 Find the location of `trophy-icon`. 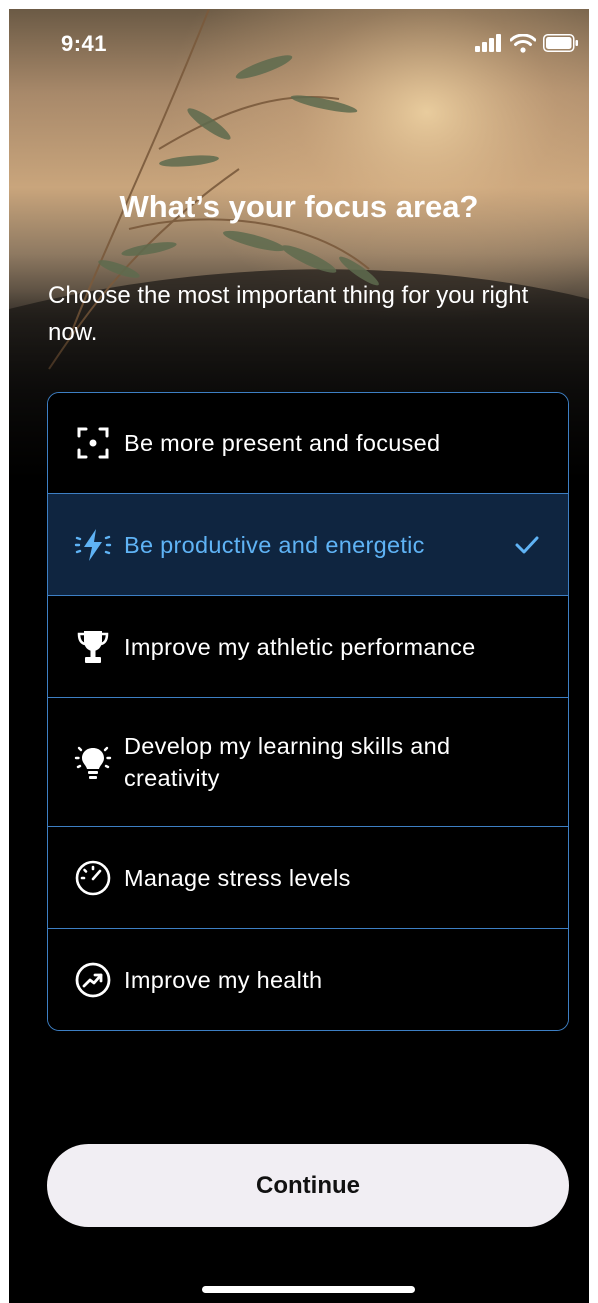

trophy-icon is located at coordinates (93, 647).